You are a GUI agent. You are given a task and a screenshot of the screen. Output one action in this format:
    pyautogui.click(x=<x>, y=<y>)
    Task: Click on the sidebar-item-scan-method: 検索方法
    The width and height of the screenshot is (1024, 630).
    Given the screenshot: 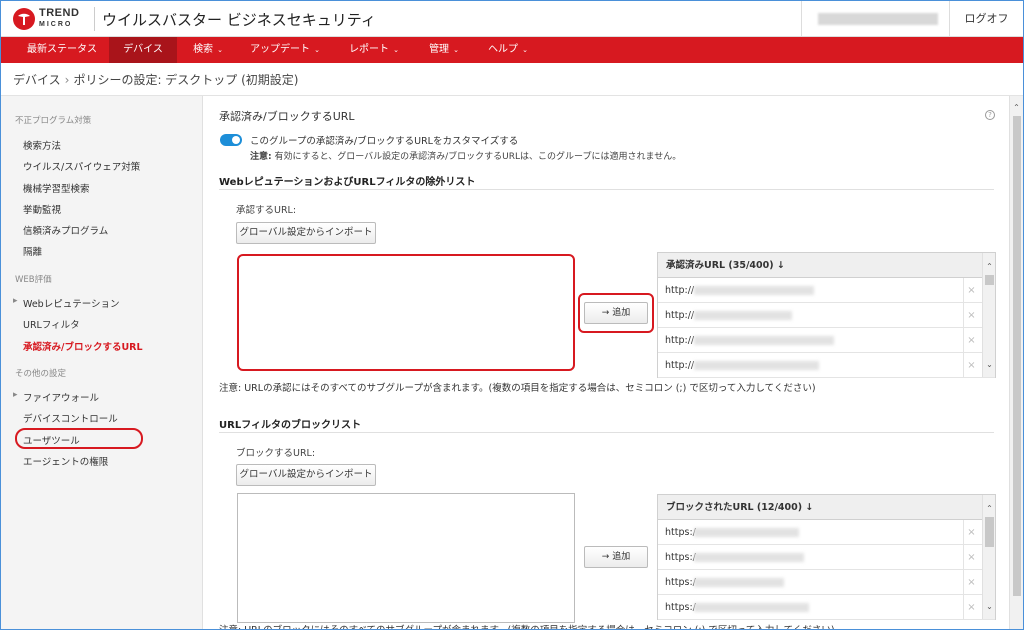 What is the action you would take?
    pyautogui.click(x=42, y=145)
    